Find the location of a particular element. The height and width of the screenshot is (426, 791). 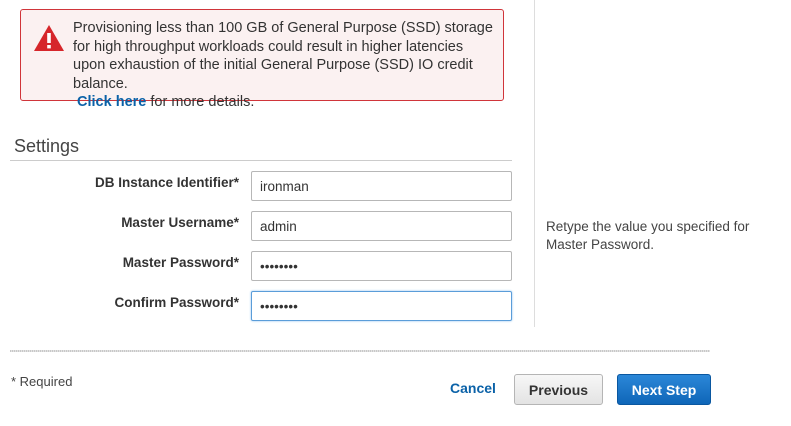

confirm-password-input is located at coordinates (381, 306).